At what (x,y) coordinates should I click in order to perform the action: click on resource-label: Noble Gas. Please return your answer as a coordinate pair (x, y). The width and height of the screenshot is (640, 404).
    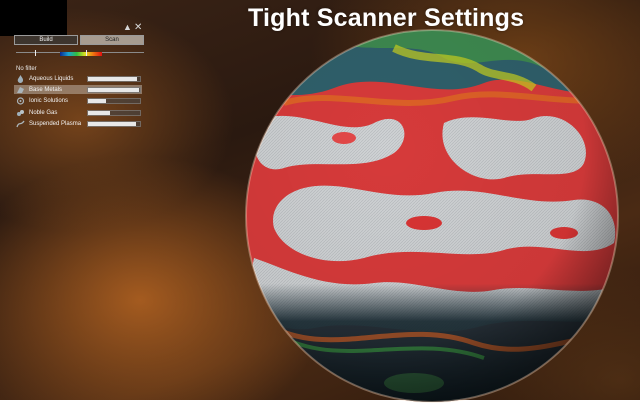
    Looking at the image, I should click on (43, 112).